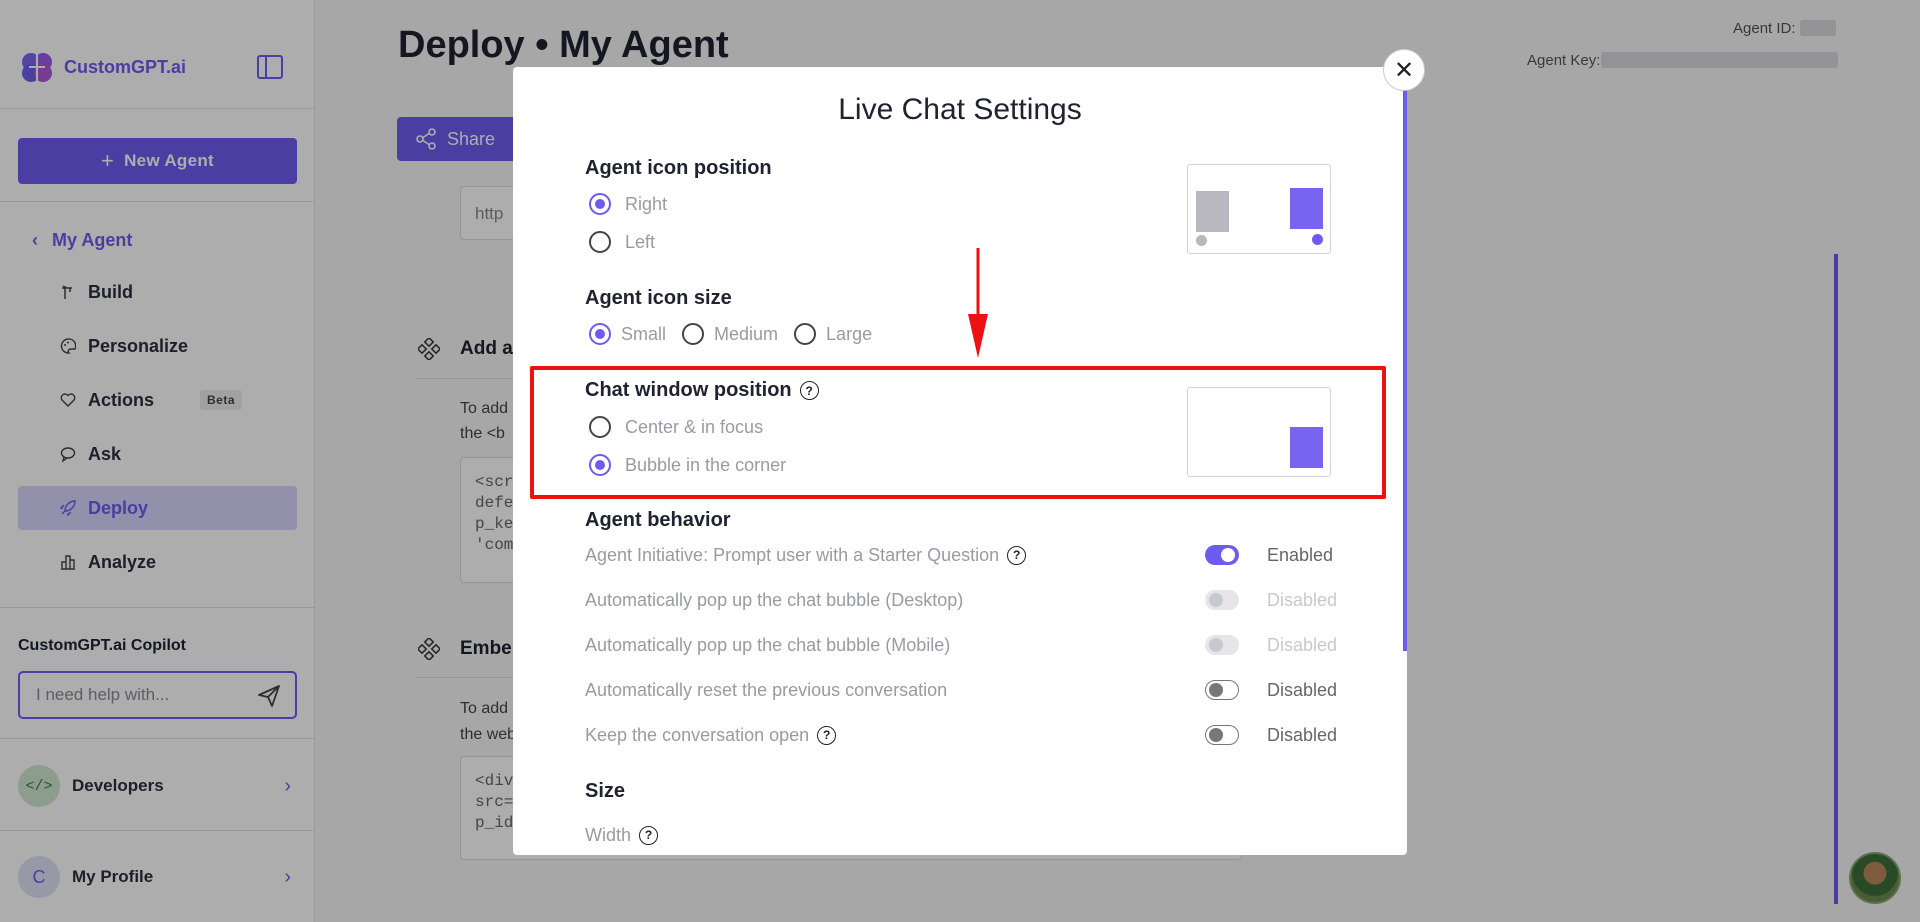  I want to click on toggle-label: Keep the conversation open ?, so click(895, 735).